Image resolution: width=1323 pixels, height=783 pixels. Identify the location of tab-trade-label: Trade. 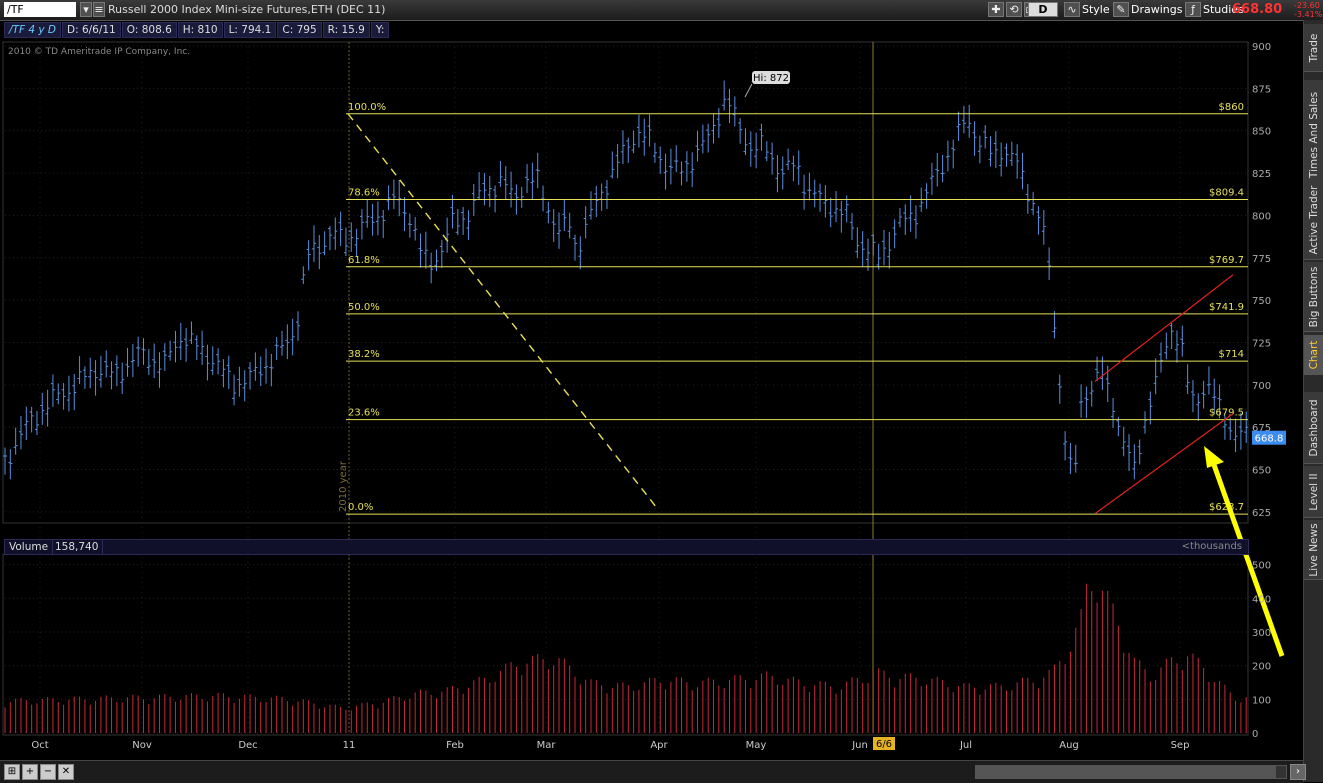
(1314, 47).